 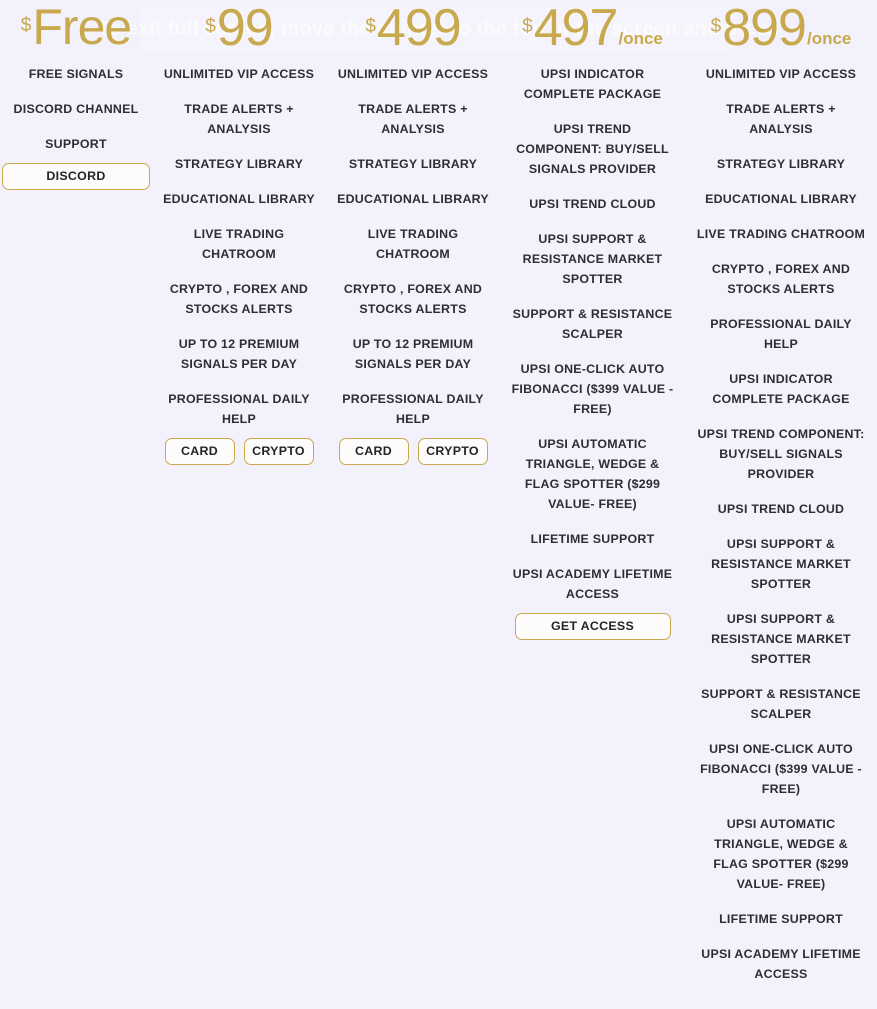 I want to click on plan-price: $99, so click(x=239, y=28).